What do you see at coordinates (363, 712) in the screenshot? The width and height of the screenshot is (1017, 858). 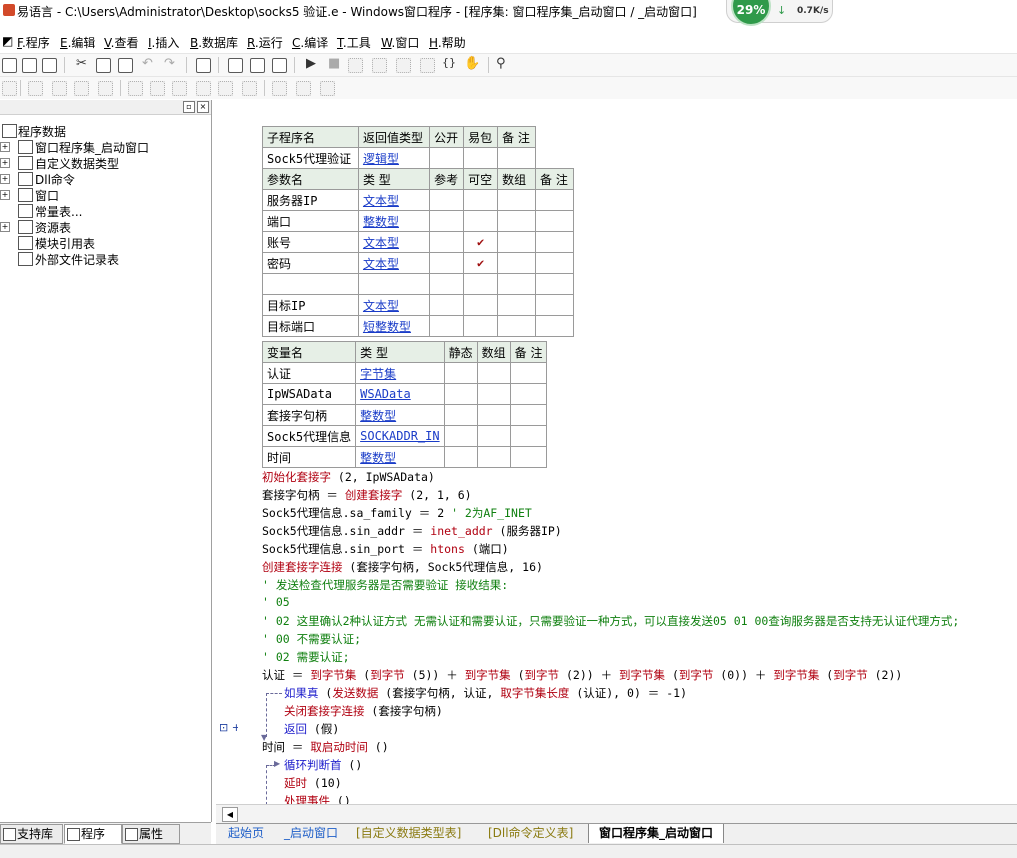 I see `code-line: 关闭套接字连接 (套接字句柄)` at bounding box center [363, 712].